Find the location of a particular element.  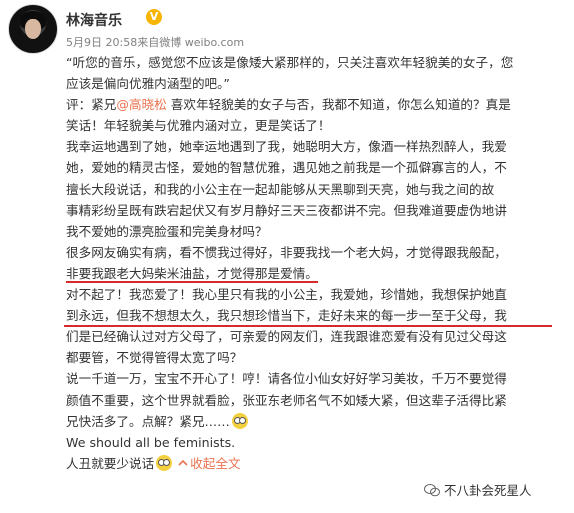

para4-underlined: 非要我跟老大妈柴米油盐，才觉得那是爱情。 is located at coordinates (192, 274).